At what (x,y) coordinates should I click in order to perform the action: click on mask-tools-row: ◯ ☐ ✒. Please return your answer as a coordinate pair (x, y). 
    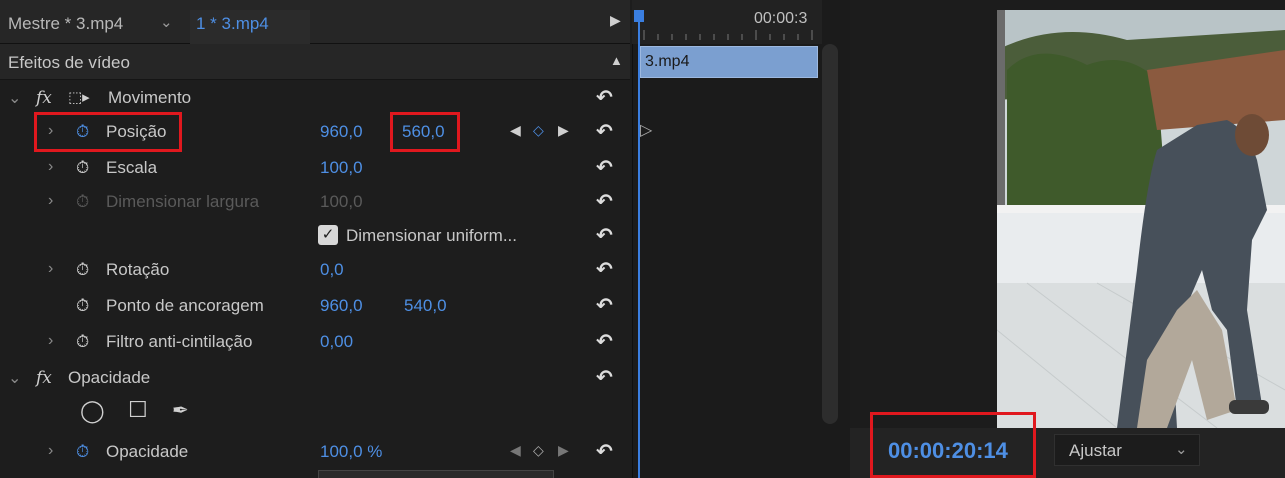
    Looking at the image, I should click on (315, 411).